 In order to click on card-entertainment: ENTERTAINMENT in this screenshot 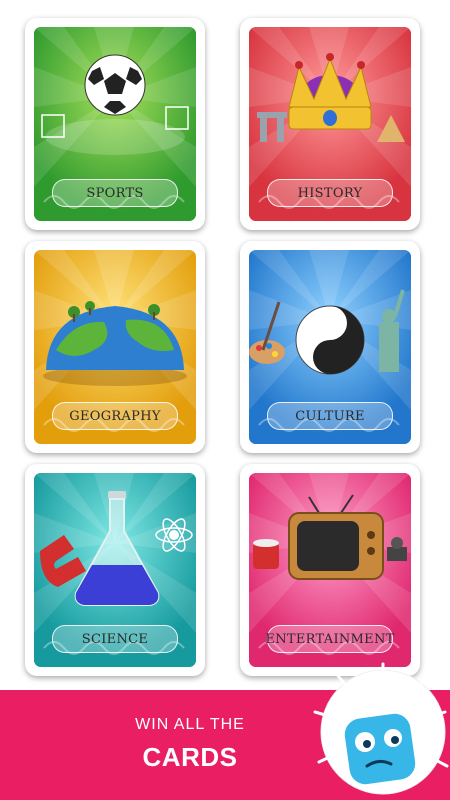, I will do `click(330, 570)`.